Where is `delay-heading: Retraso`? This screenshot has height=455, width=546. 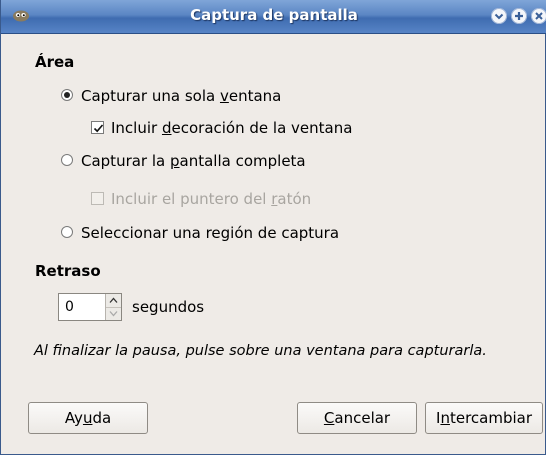
delay-heading: Retraso is located at coordinates (68, 271).